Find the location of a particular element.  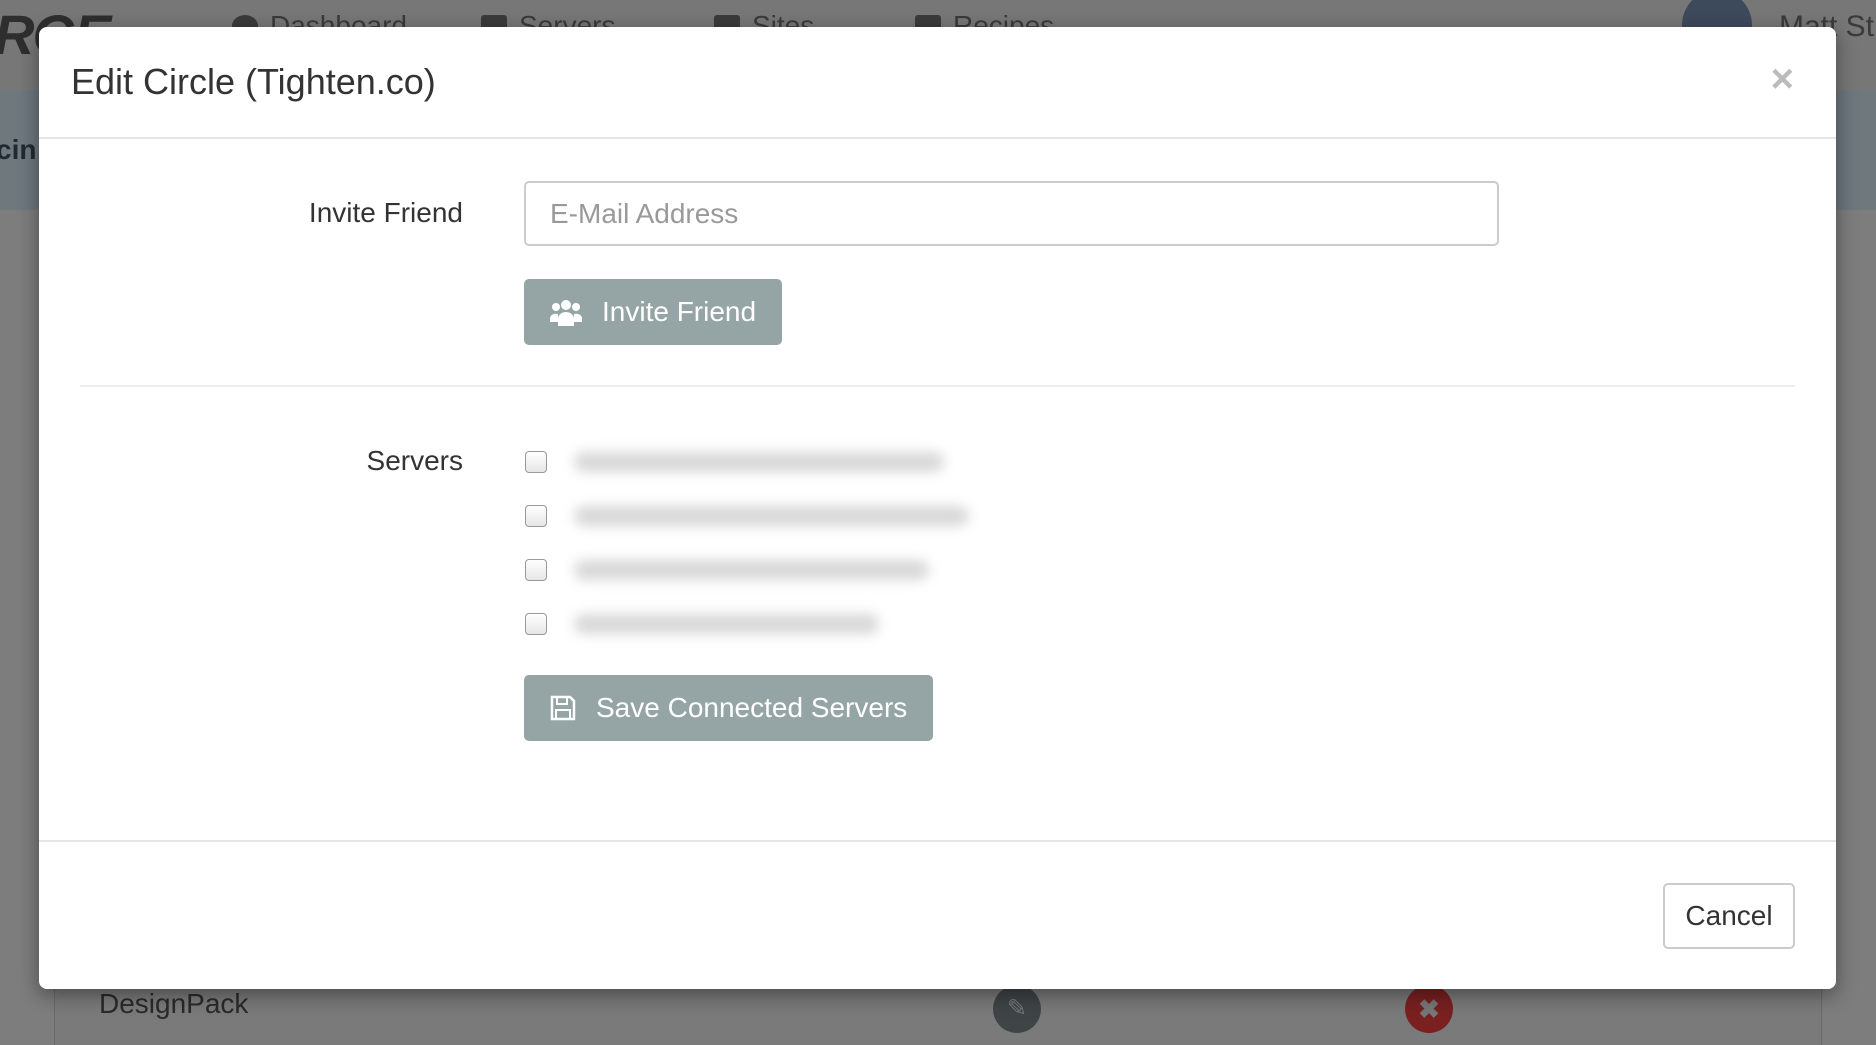

users-icon is located at coordinates (566, 313).